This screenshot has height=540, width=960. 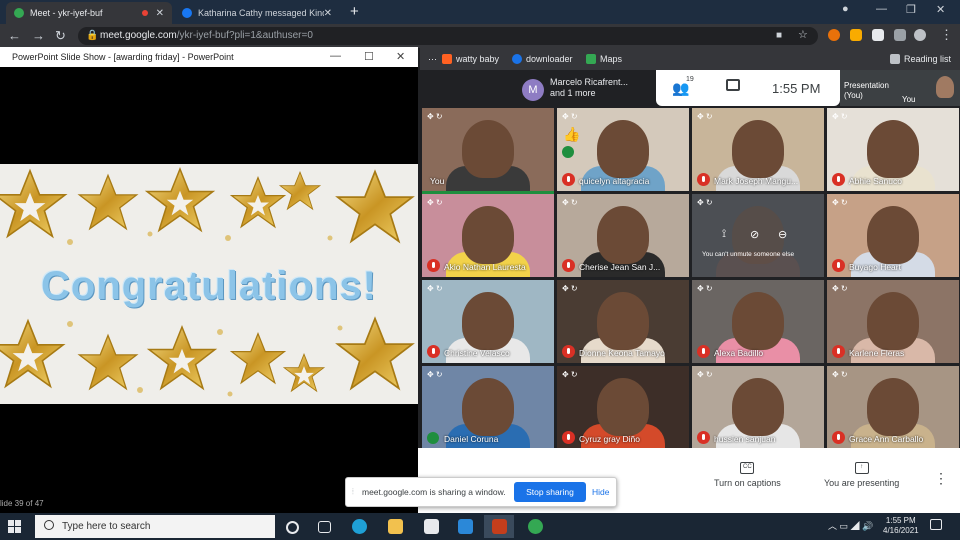 I want to click on chat-icon, so click(x=733, y=85).